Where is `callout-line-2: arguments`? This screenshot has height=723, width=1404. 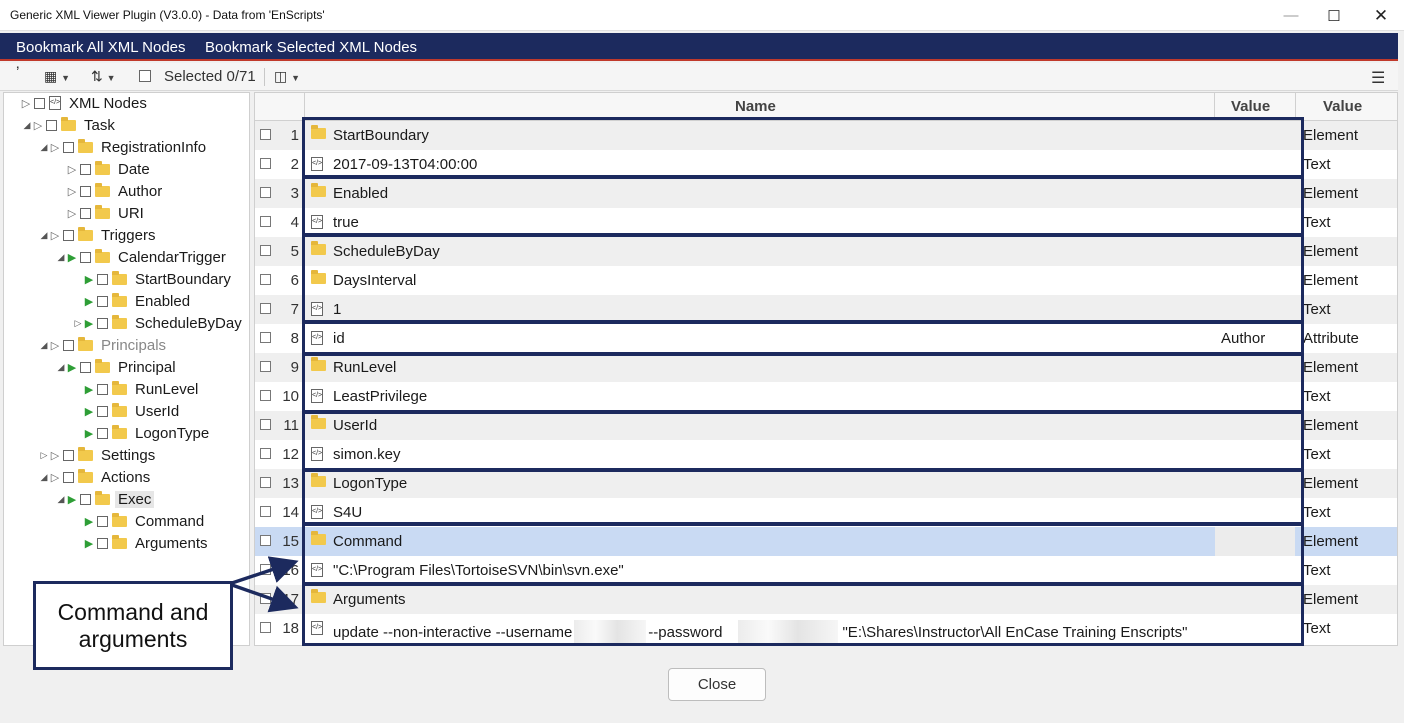
callout-line-2: arguments is located at coordinates (133, 638).